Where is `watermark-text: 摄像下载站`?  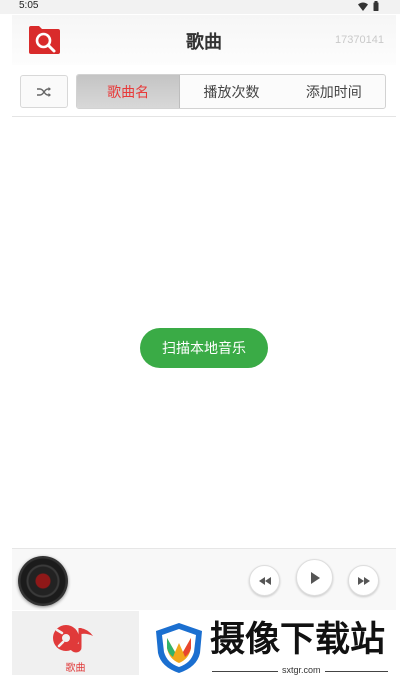 watermark-text: 摄像下载站 is located at coordinates (298, 640).